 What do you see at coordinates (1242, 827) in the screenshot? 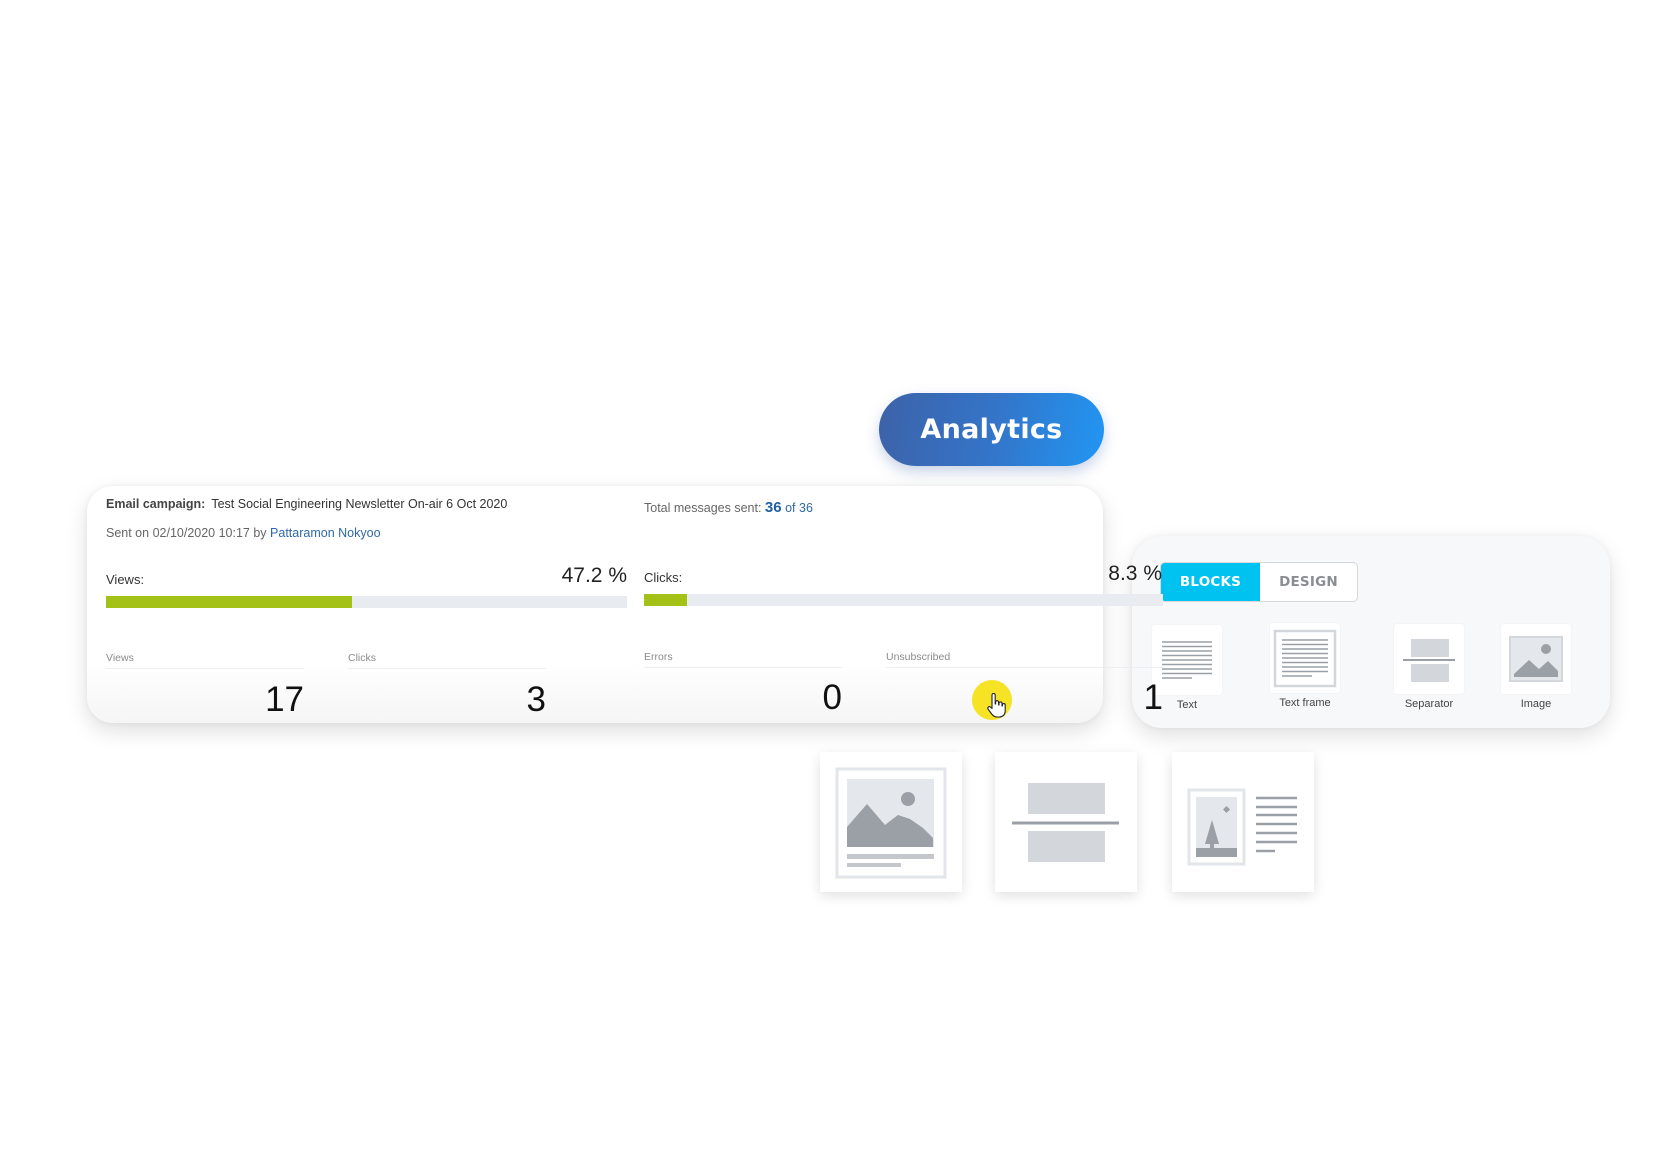
I see `image-text-block-icon` at bounding box center [1242, 827].